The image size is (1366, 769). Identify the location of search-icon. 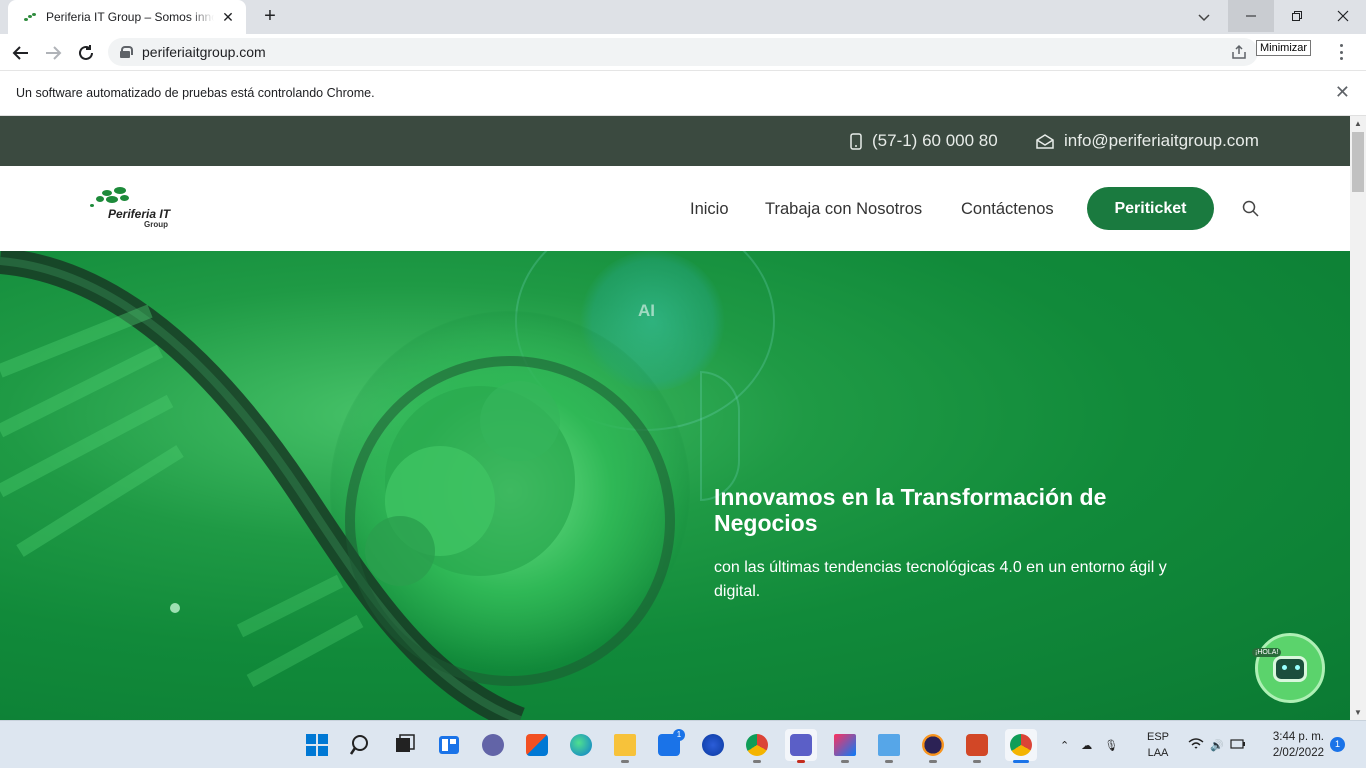
(1251, 211).